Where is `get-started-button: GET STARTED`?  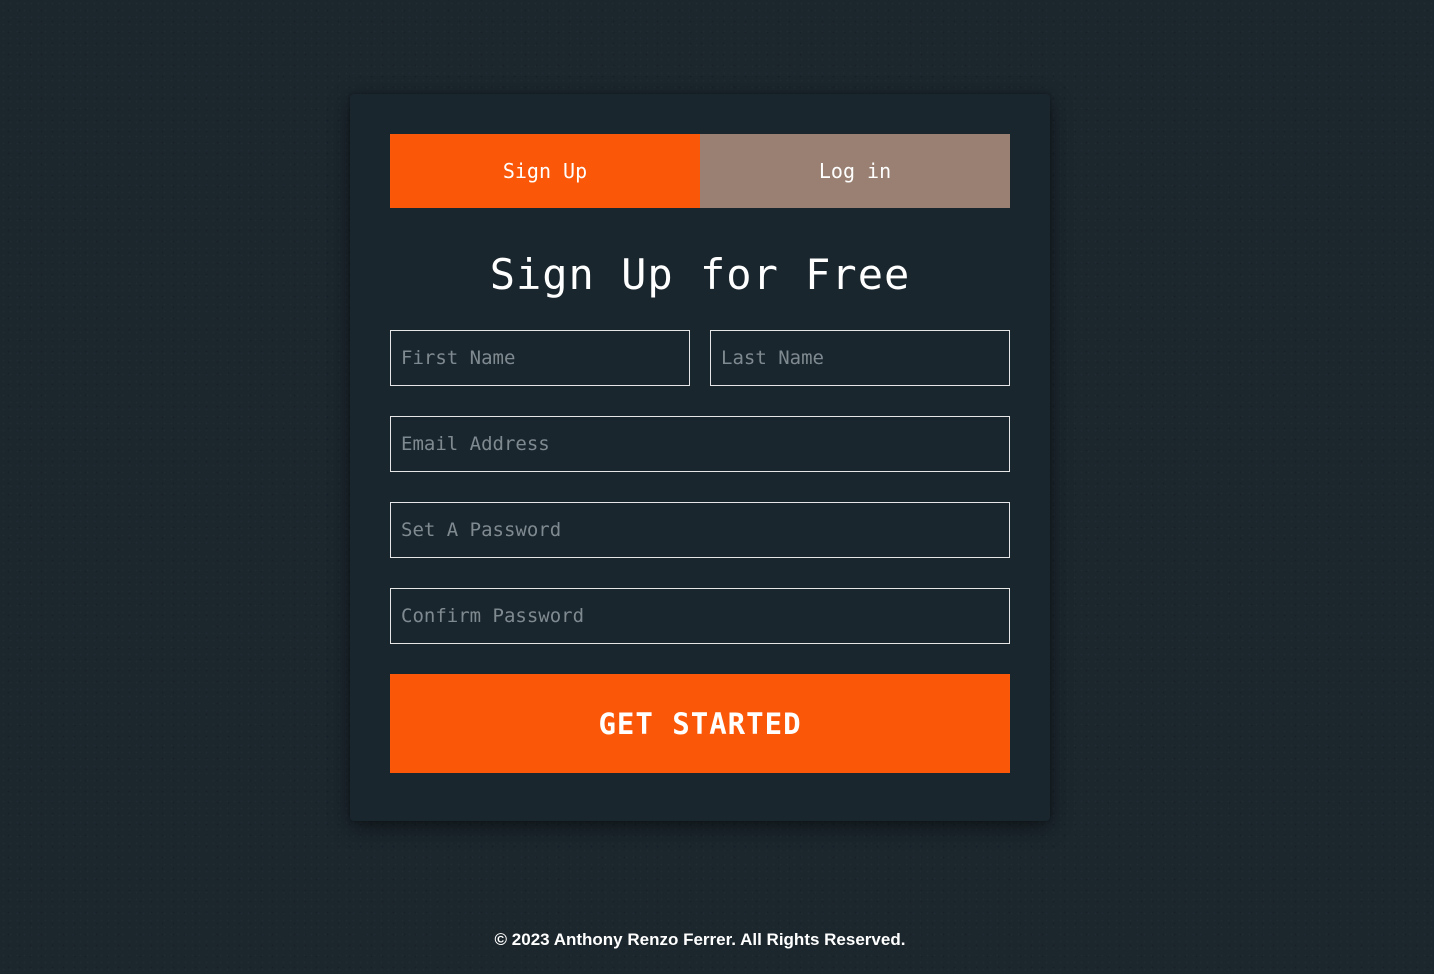
get-started-button: GET STARTED is located at coordinates (700, 723).